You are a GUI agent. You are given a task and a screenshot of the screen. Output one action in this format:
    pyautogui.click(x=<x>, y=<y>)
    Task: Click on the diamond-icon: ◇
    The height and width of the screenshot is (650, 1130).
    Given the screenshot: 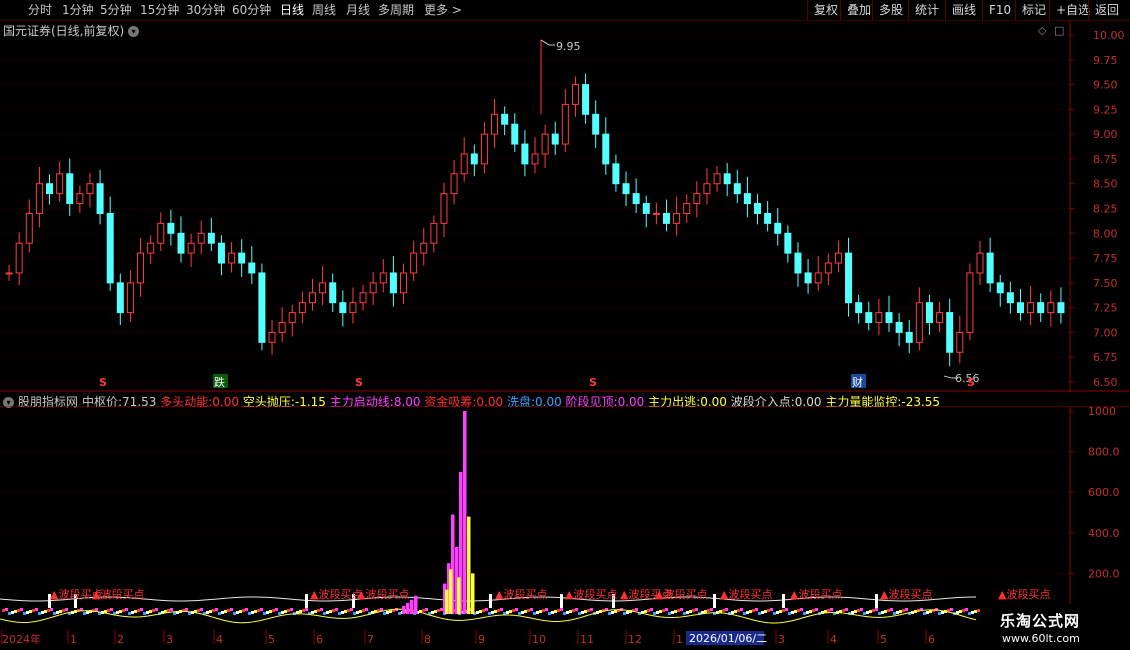 What is the action you would take?
    pyautogui.click(x=1042, y=30)
    